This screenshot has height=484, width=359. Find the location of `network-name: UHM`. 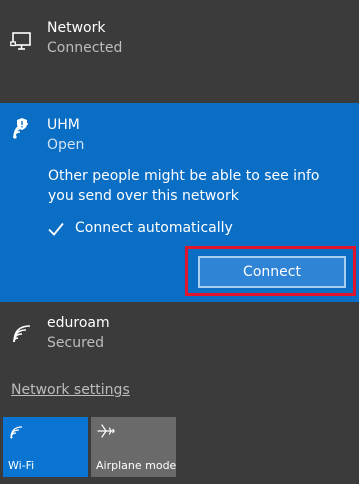

network-name: UHM is located at coordinates (63, 125).